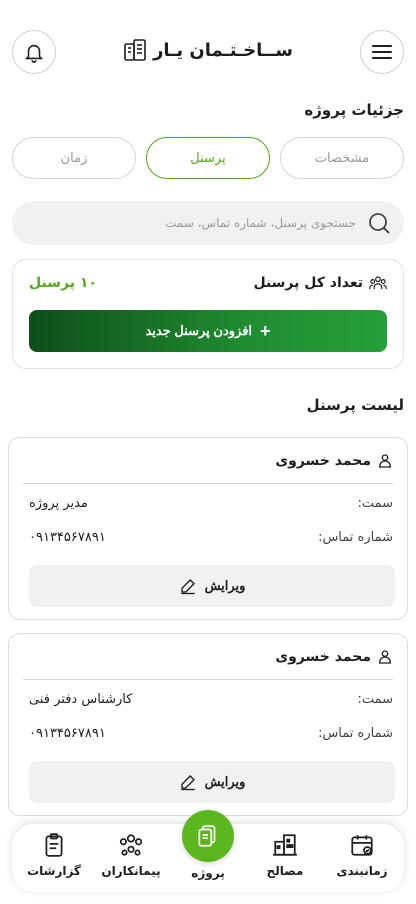 Image resolution: width=416 pixels, height=904 pixels. What do you see at coordinates (355, 405) in the screenshot?
I see `personnel-list-title: لیست پرسنل` at bounding box center [355, 405].